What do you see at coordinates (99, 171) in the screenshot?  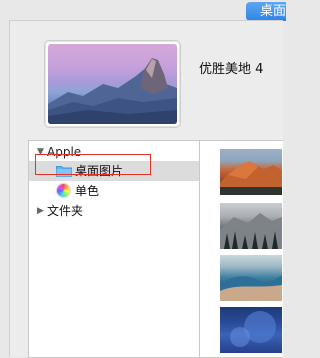 I see `sidebar-item-label: 桌面图片` at bounding box center [99, 171].